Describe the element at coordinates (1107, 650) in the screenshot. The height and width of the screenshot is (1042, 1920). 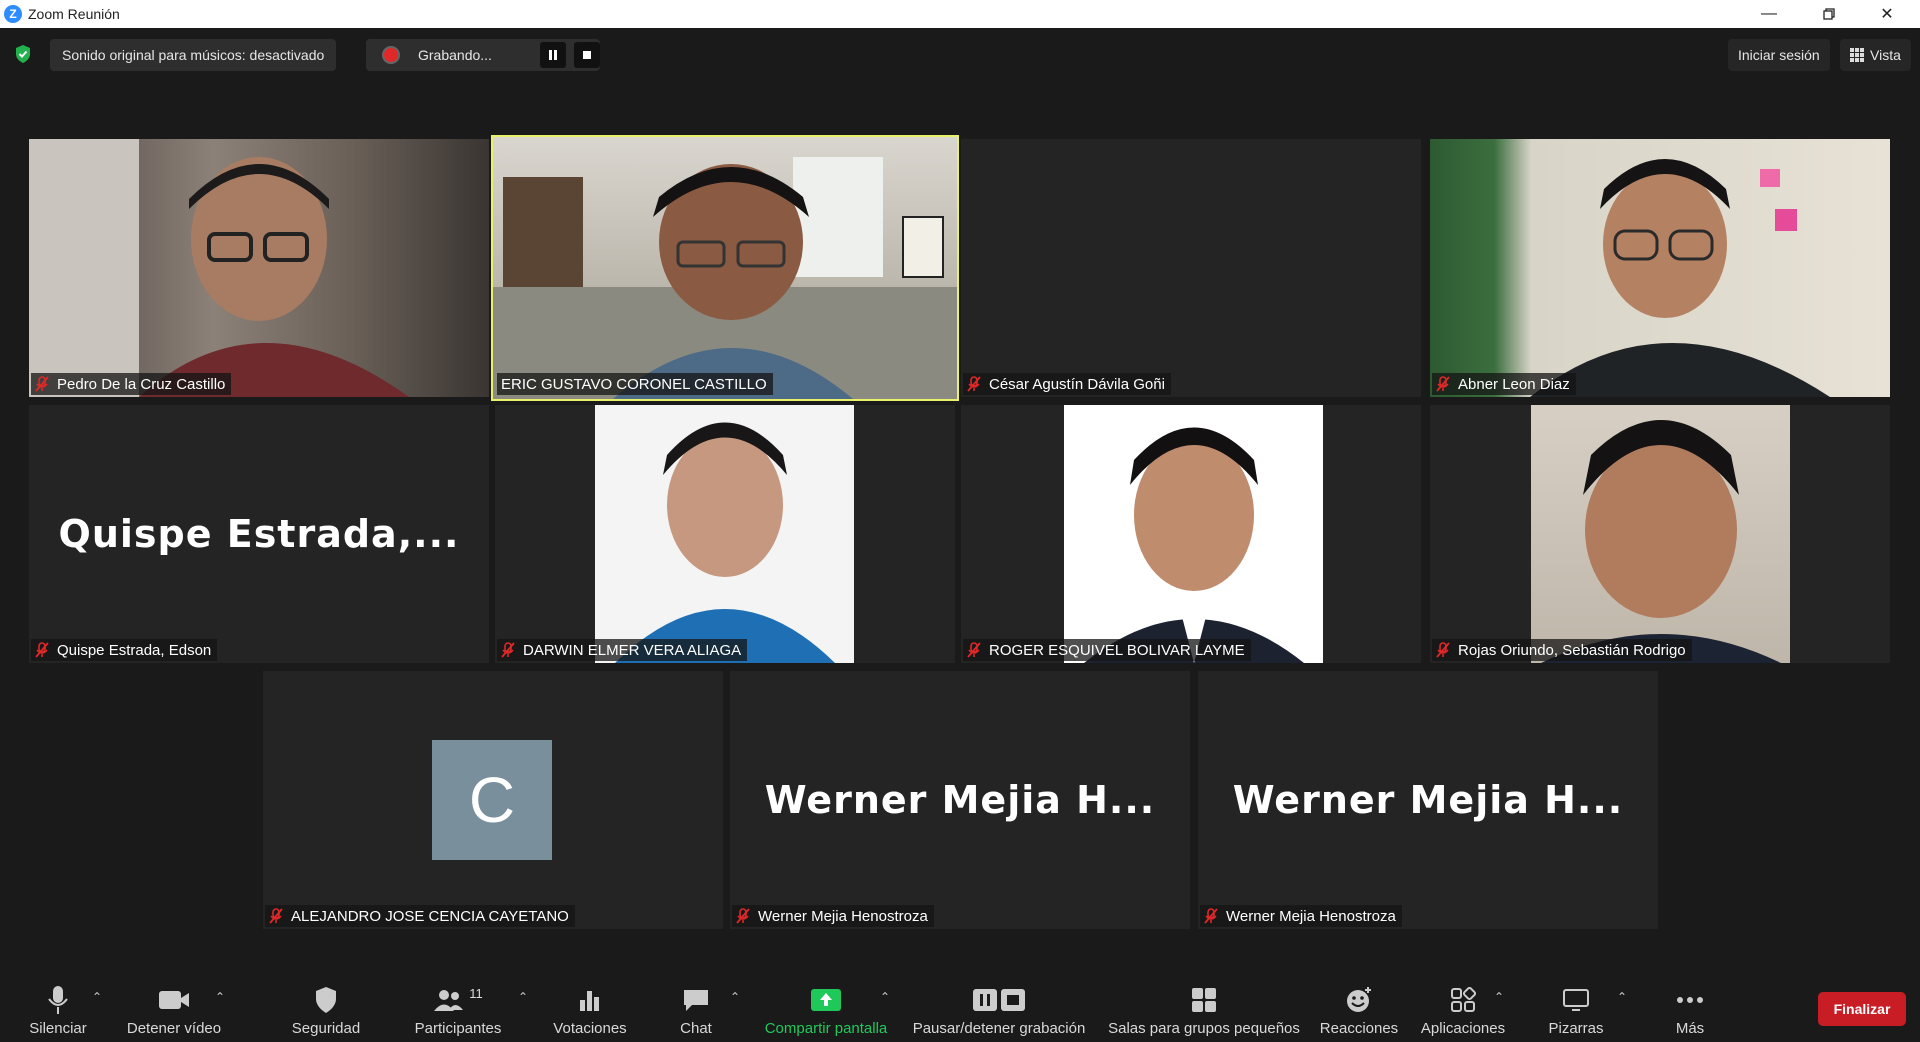
I see `participant-name-tag: ROGER ESQUIVEL BOLIVAR LAYME` at that location.